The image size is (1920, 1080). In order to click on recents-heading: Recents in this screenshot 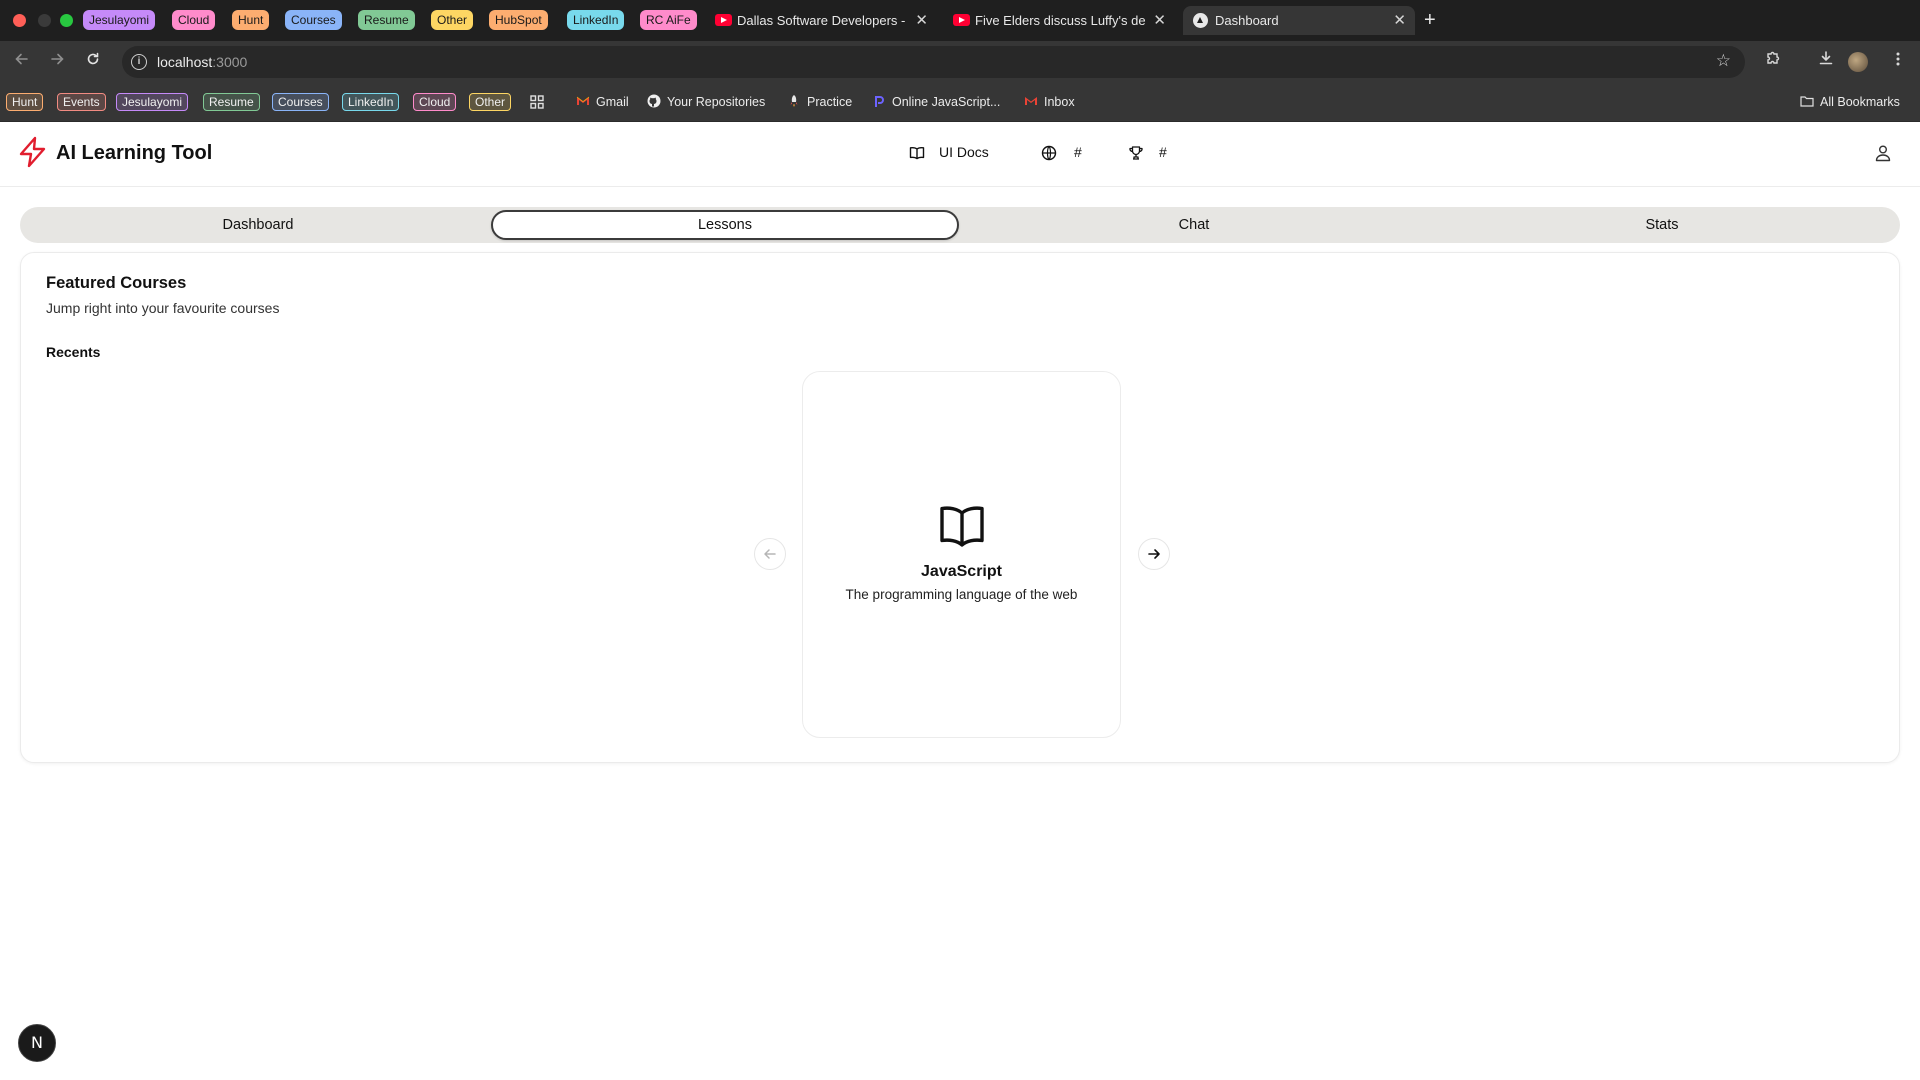, I will do `click(73, 352)`.